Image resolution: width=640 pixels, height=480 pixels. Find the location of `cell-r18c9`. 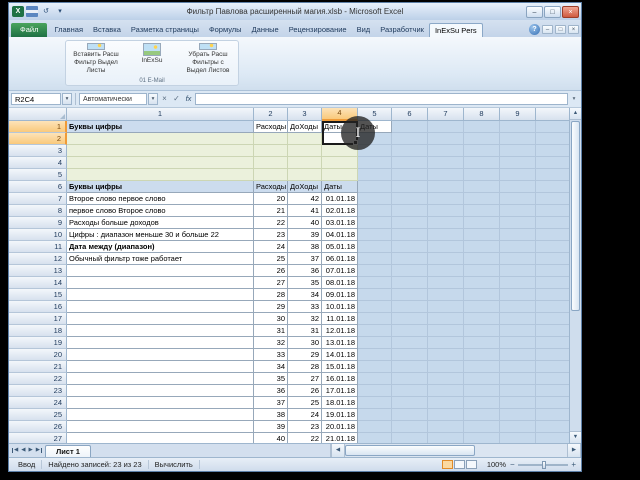

cell-r18c9 is located at coordinates (518, 331).